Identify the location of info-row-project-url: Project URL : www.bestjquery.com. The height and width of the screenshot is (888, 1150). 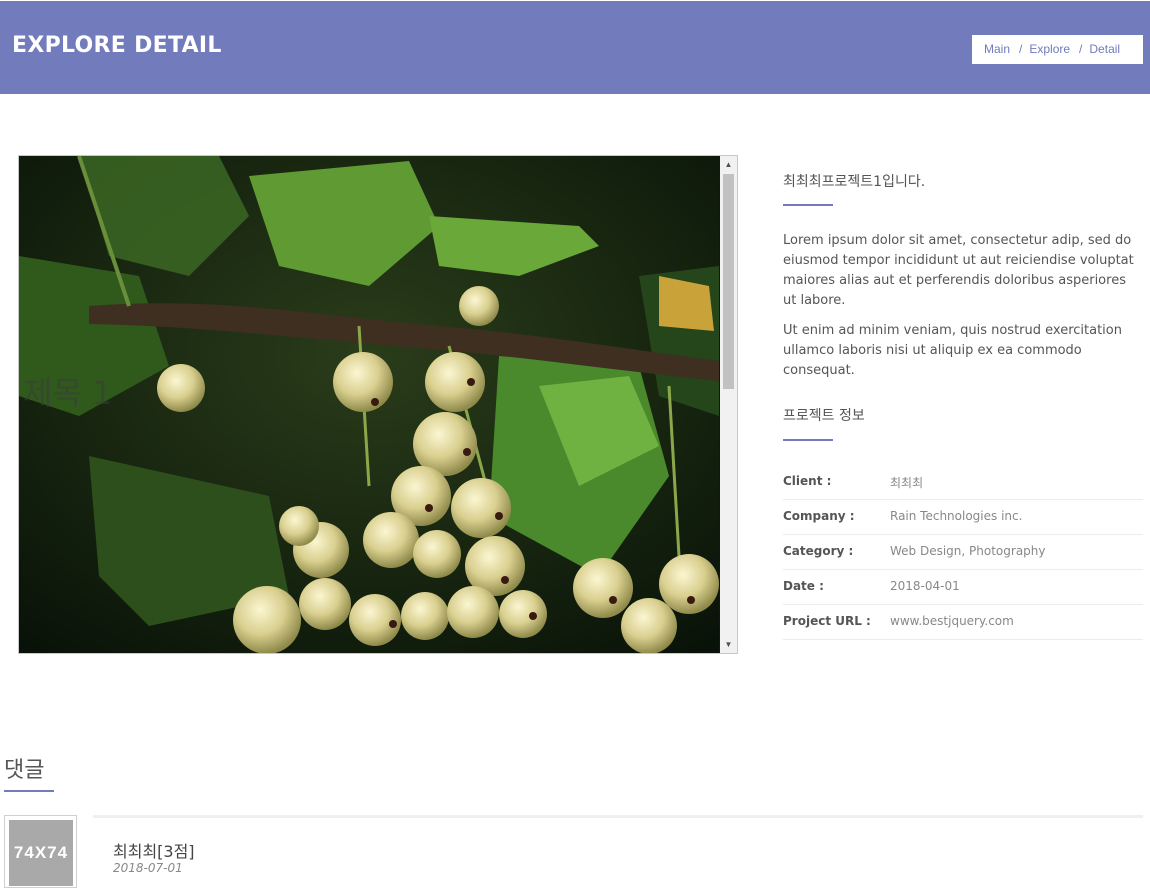
(963, 622).